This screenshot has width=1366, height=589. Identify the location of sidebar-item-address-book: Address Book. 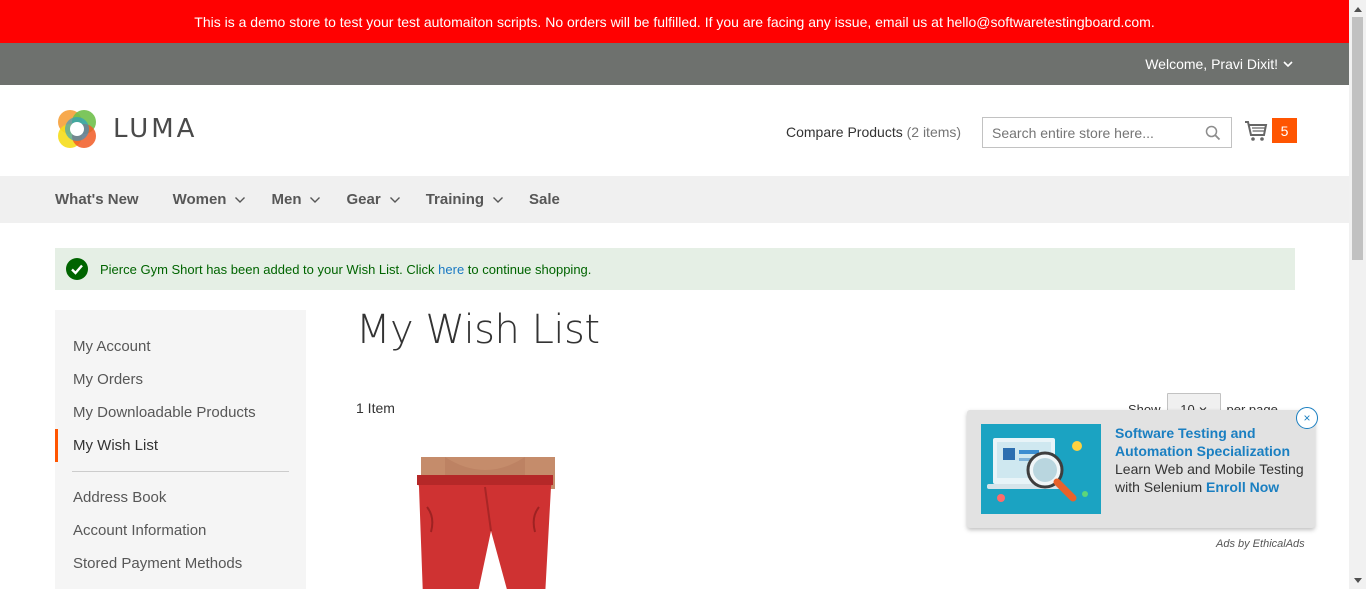
(180, 497).